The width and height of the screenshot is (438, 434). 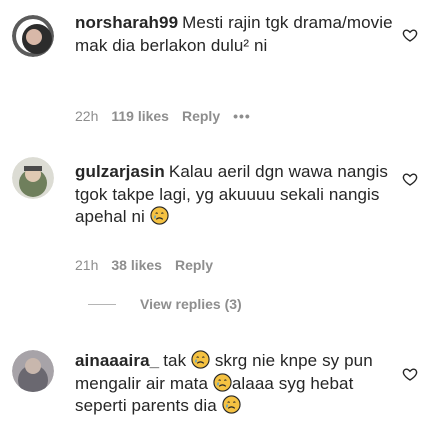 I want to click on comment-meta: 21h 38 likes Reply, so click(x=150, y=265).